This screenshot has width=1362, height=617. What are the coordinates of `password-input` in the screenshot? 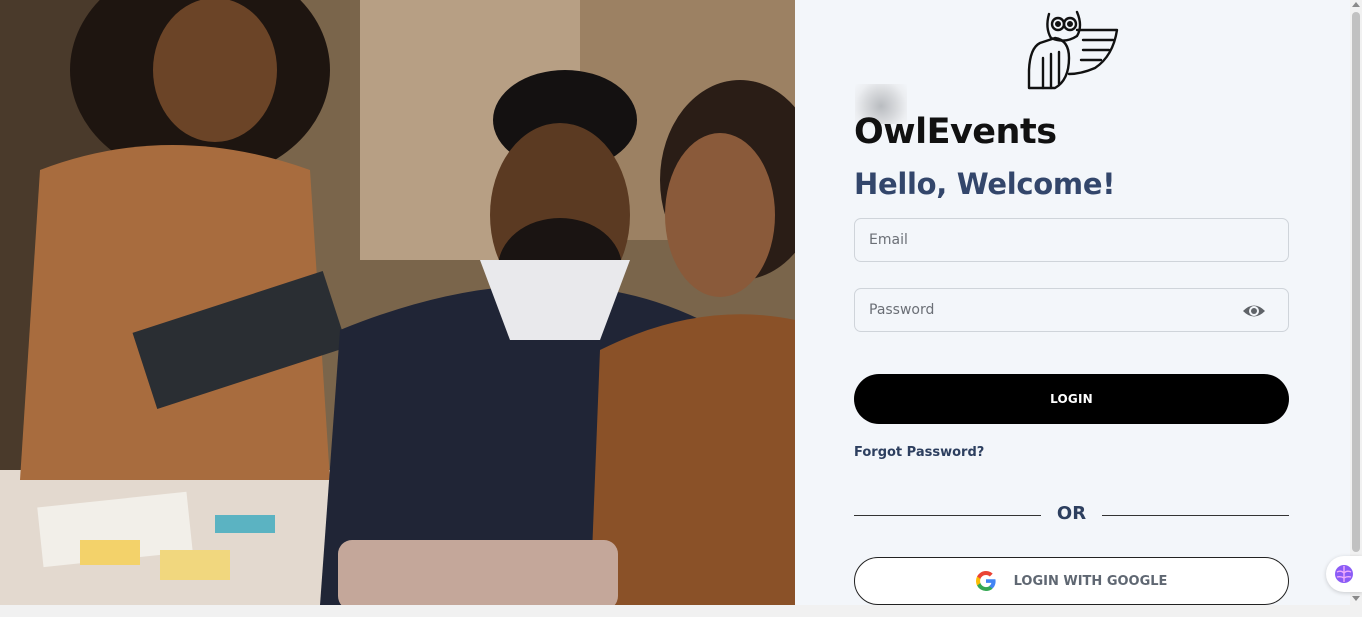 It's located at (1071, 310).